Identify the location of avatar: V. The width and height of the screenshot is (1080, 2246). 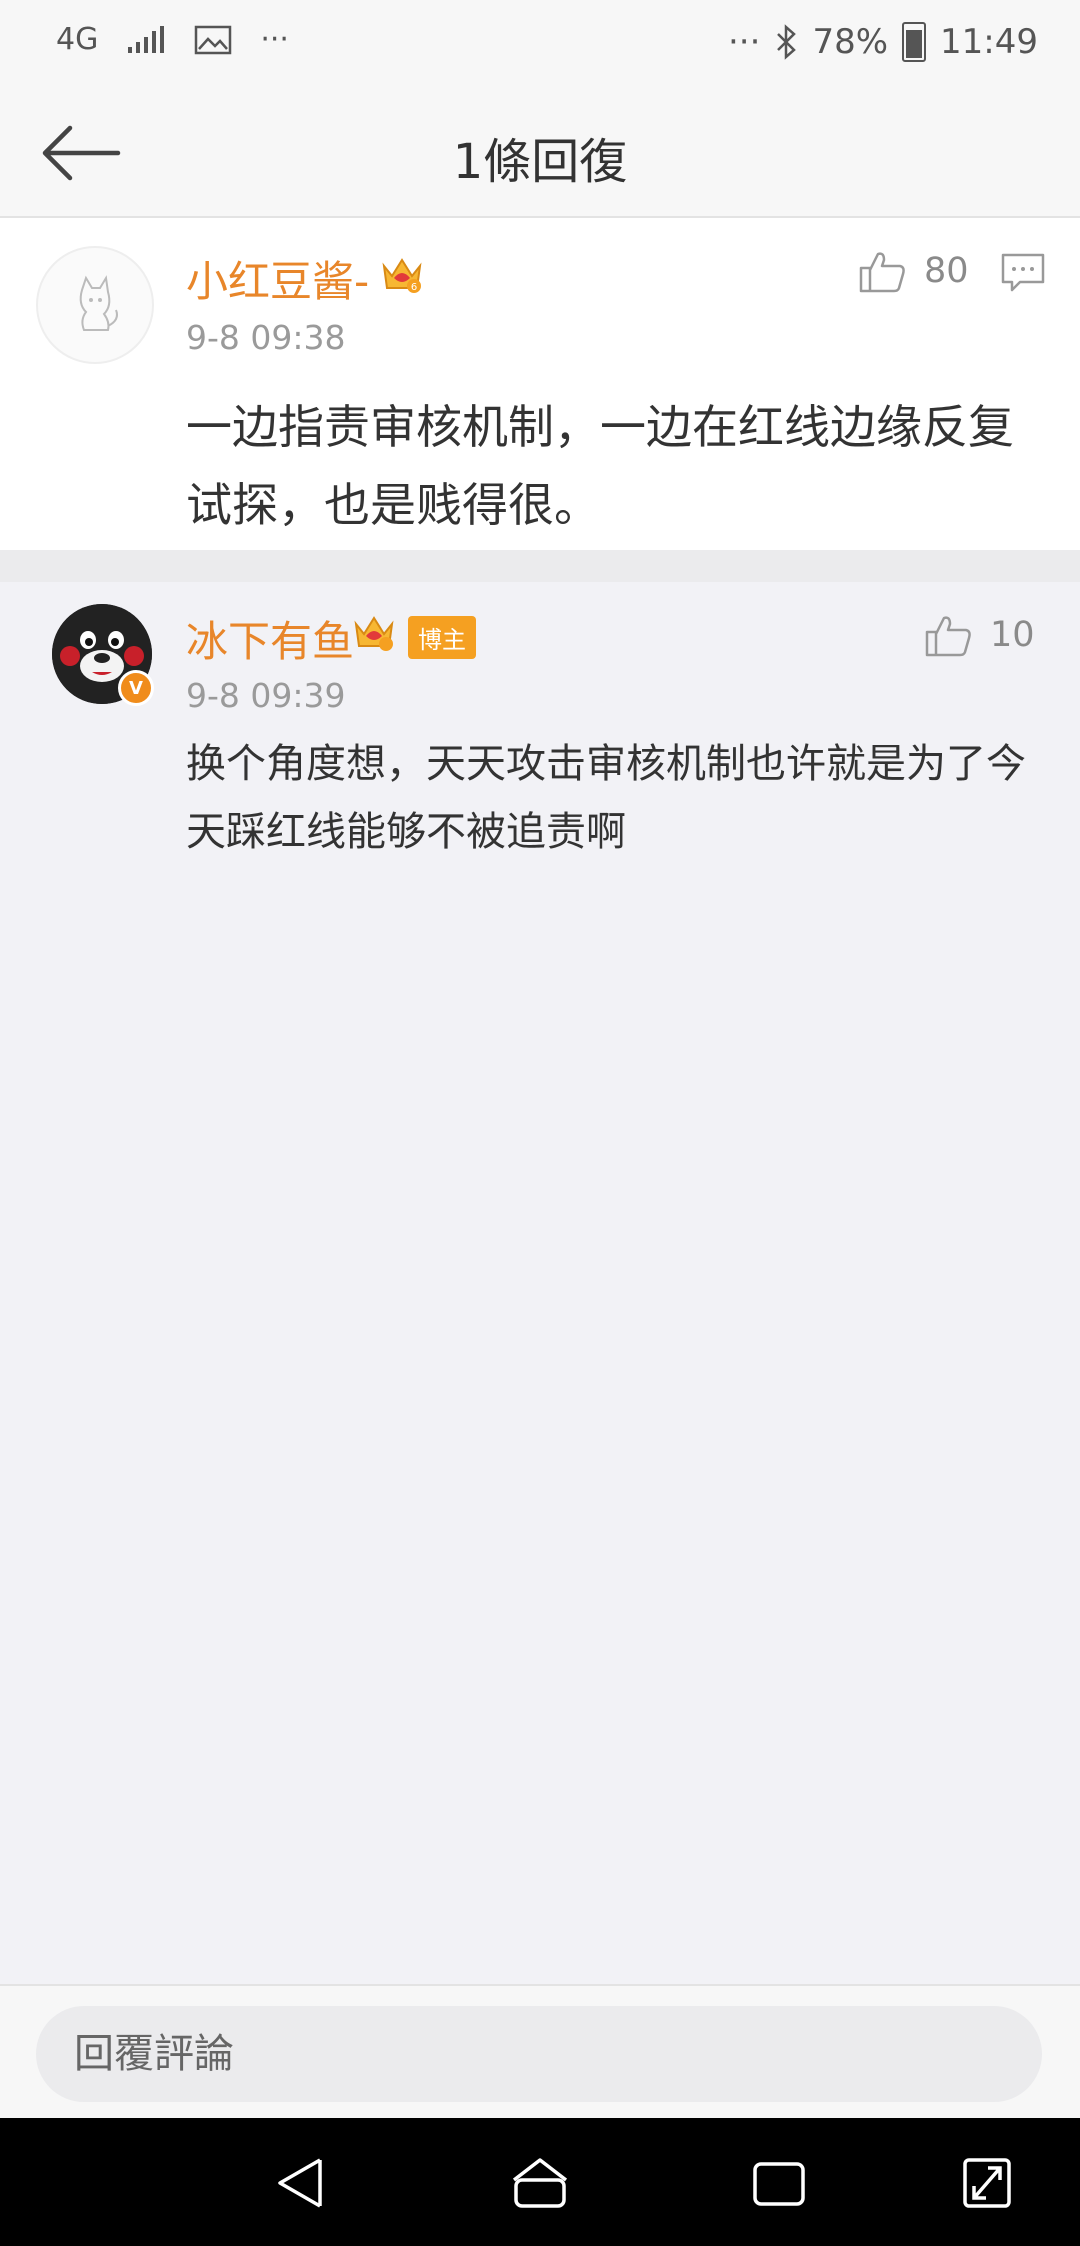
(103, 655).